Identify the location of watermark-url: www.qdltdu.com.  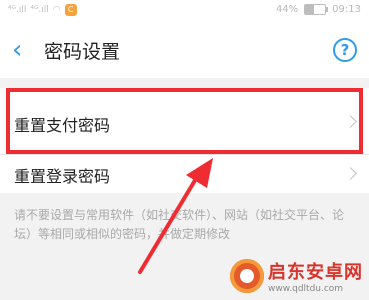
(306, 289).